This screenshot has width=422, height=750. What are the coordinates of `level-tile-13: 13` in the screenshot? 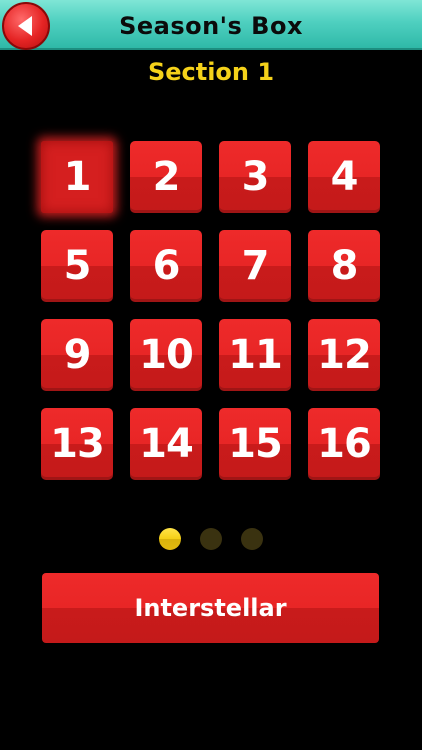 It's located at (77, 444).